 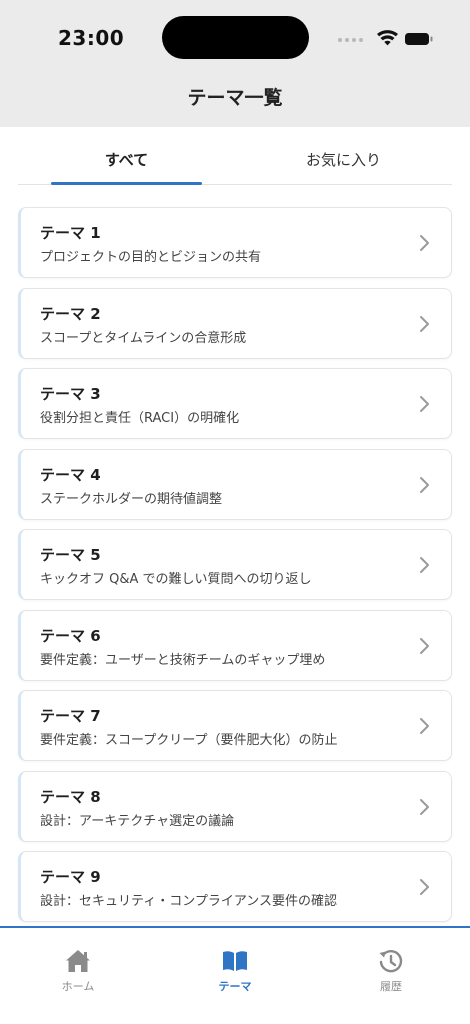 I want to click on tab-favorites: お気に入り, so click(x=343, y=156).